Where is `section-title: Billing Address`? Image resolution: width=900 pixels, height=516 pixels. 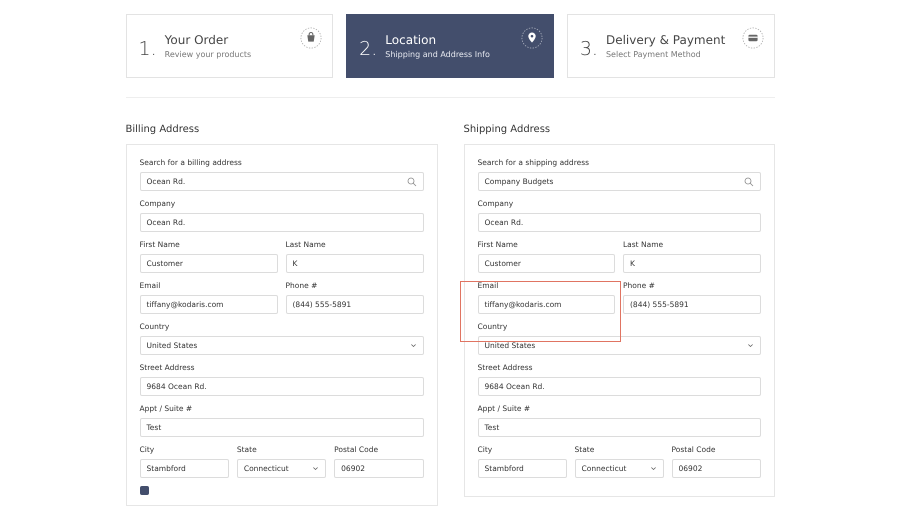 section-title: Billing Address is located at coordinates (163, 129).